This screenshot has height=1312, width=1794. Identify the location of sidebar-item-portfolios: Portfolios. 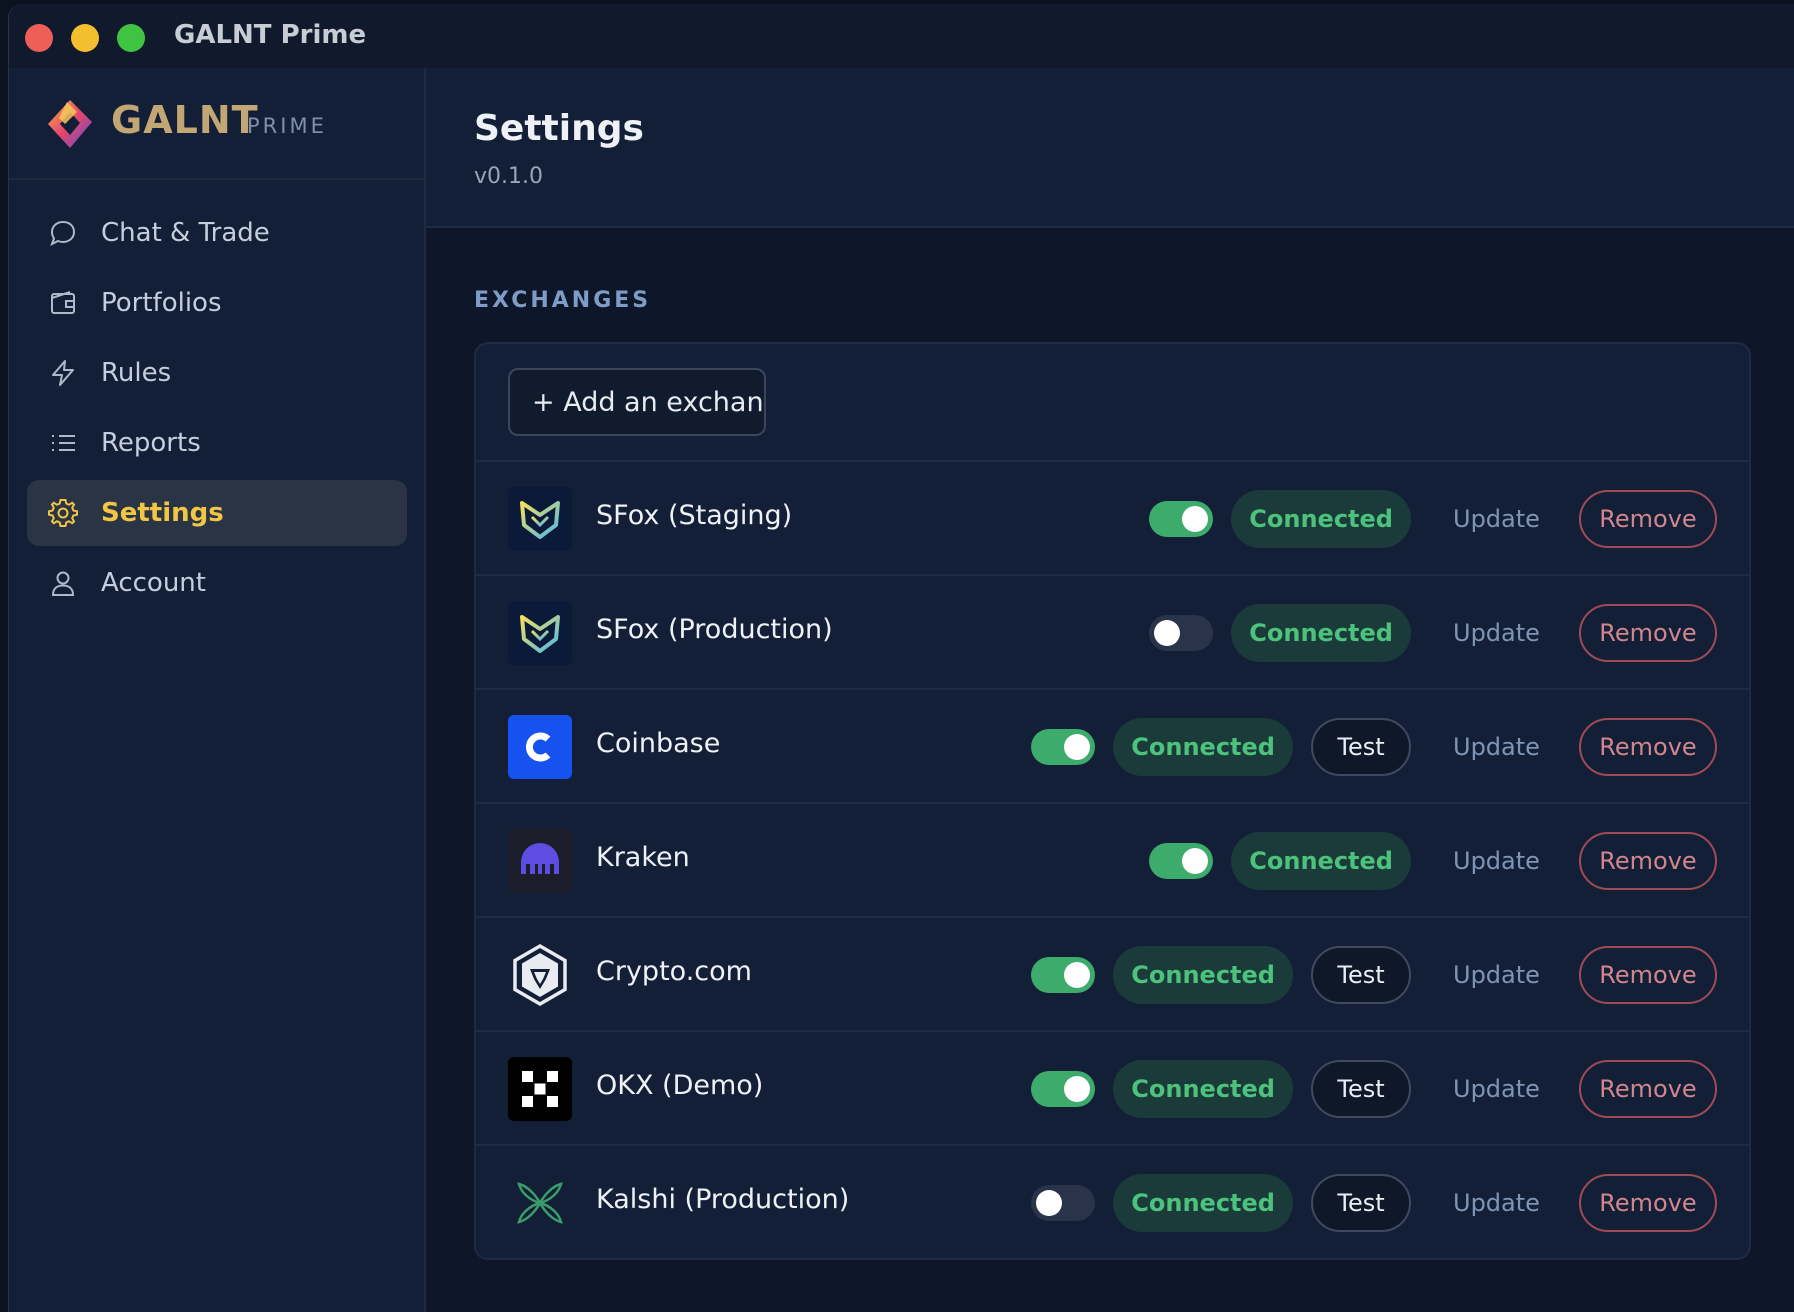
(217, 303).